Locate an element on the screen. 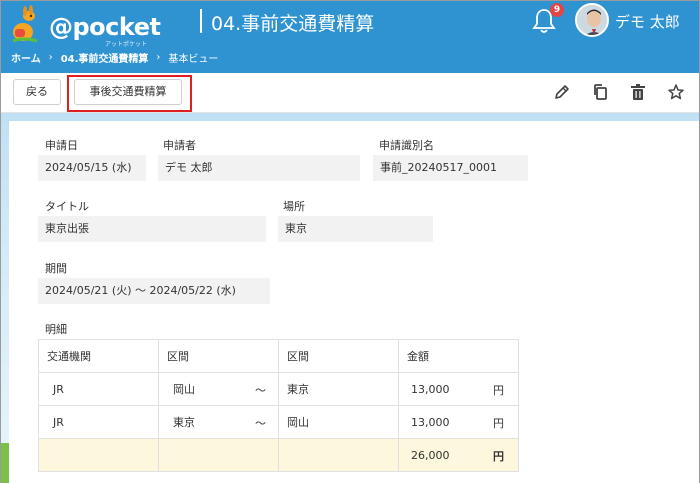 The image size is (700, 483). column-header: 金額 is located at coordinates (458, 356).